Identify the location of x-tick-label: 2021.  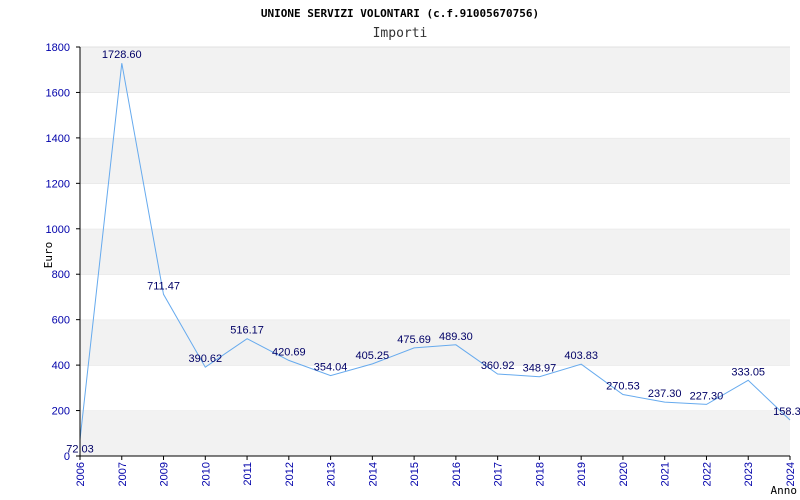
(666, 474).